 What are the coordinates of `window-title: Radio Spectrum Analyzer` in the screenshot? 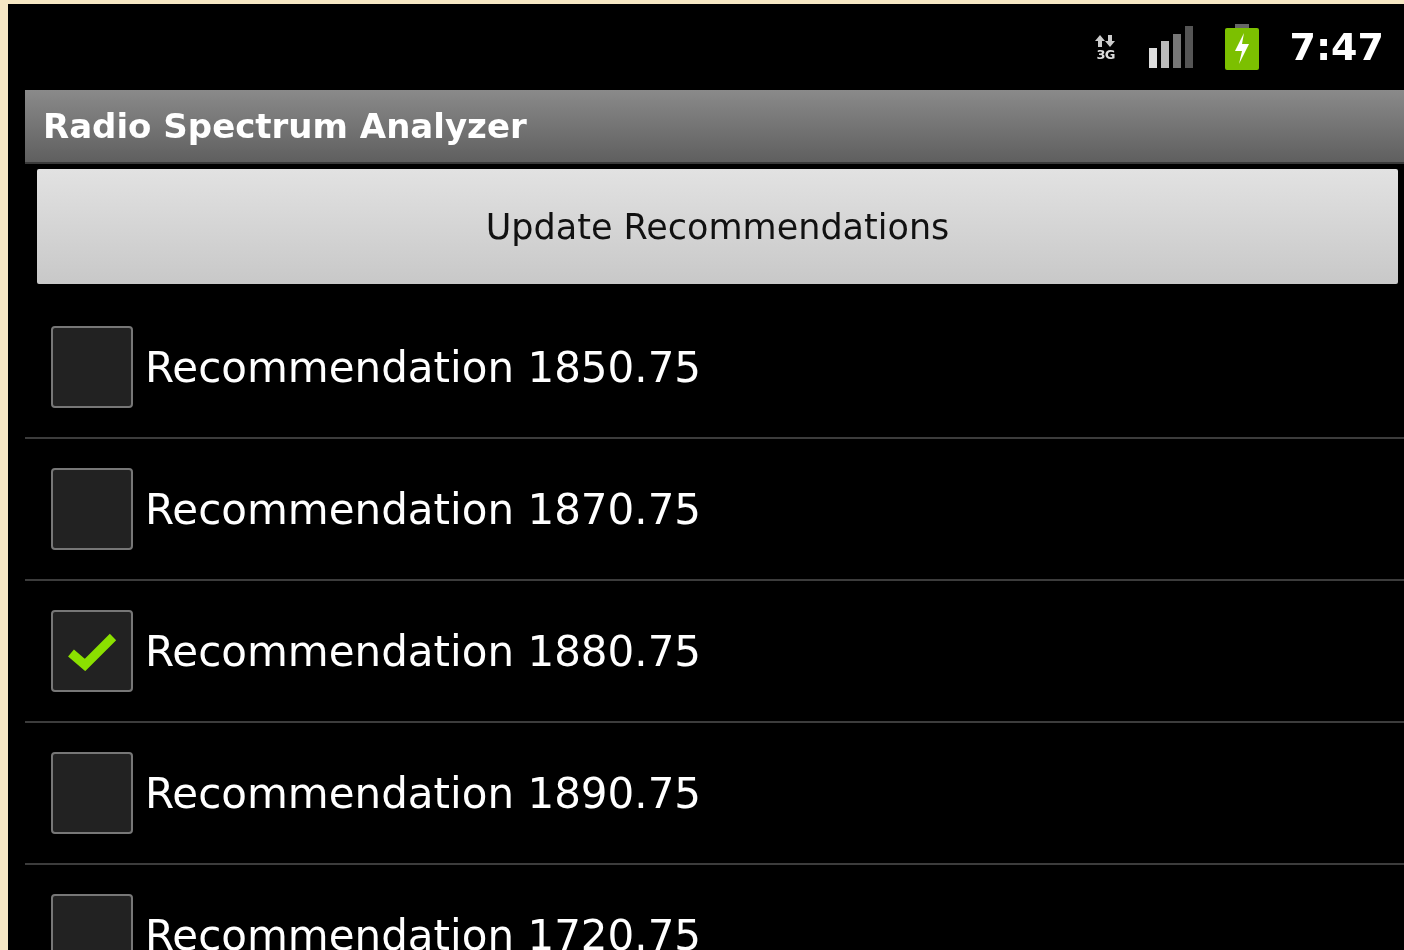 It's located at (285, 126).